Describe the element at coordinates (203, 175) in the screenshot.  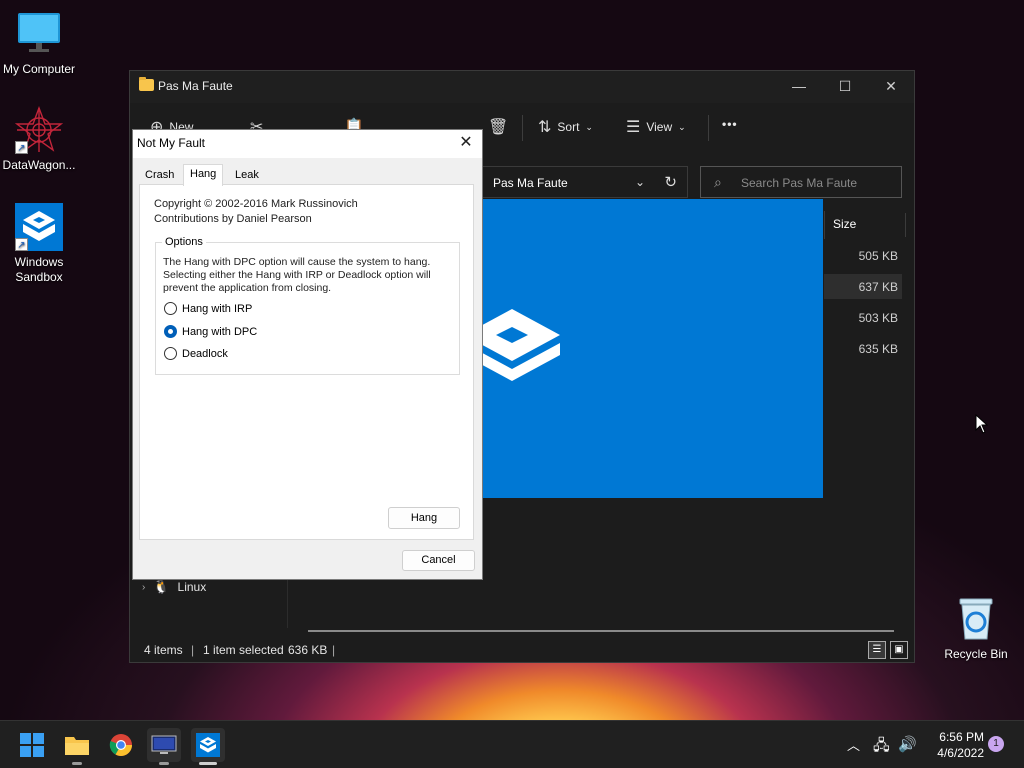
I see `tab-hang: Hang` at that location.